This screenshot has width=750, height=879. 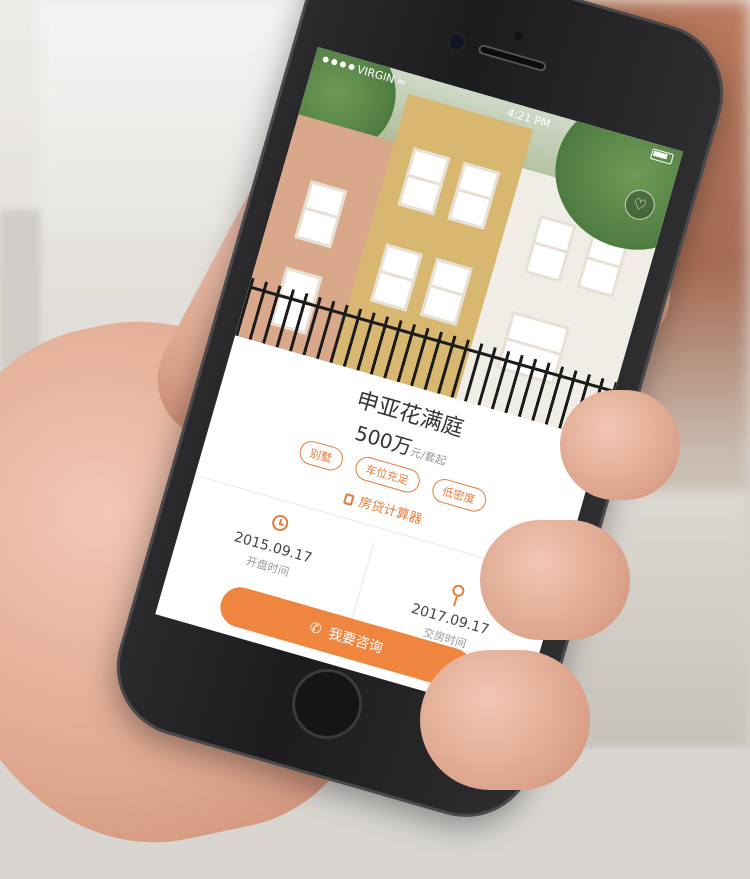 I want to click on consult-label: 我要咨询, so click(x=355, y=641).